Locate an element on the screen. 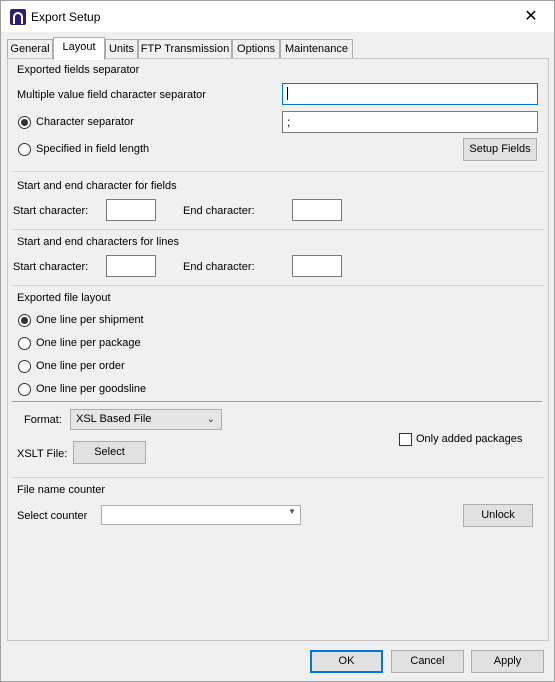 This screenshot has width=555, height=682. tab-units: Units is located at coordinates (121, 49).